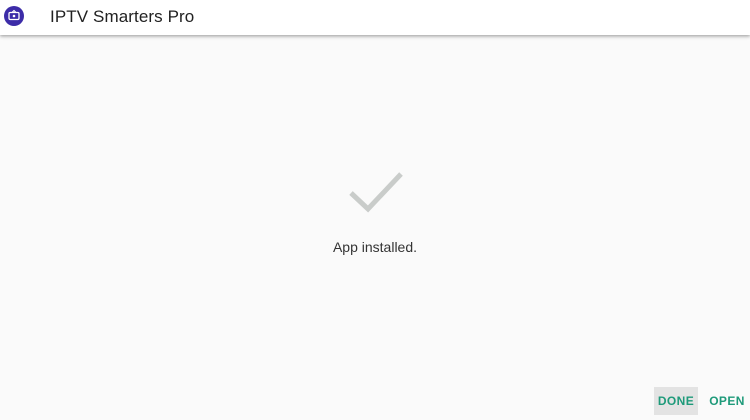  Describe the element at coordinates (375, 247) in the screenshot. I see `install-status-text: App installed.` at that location.